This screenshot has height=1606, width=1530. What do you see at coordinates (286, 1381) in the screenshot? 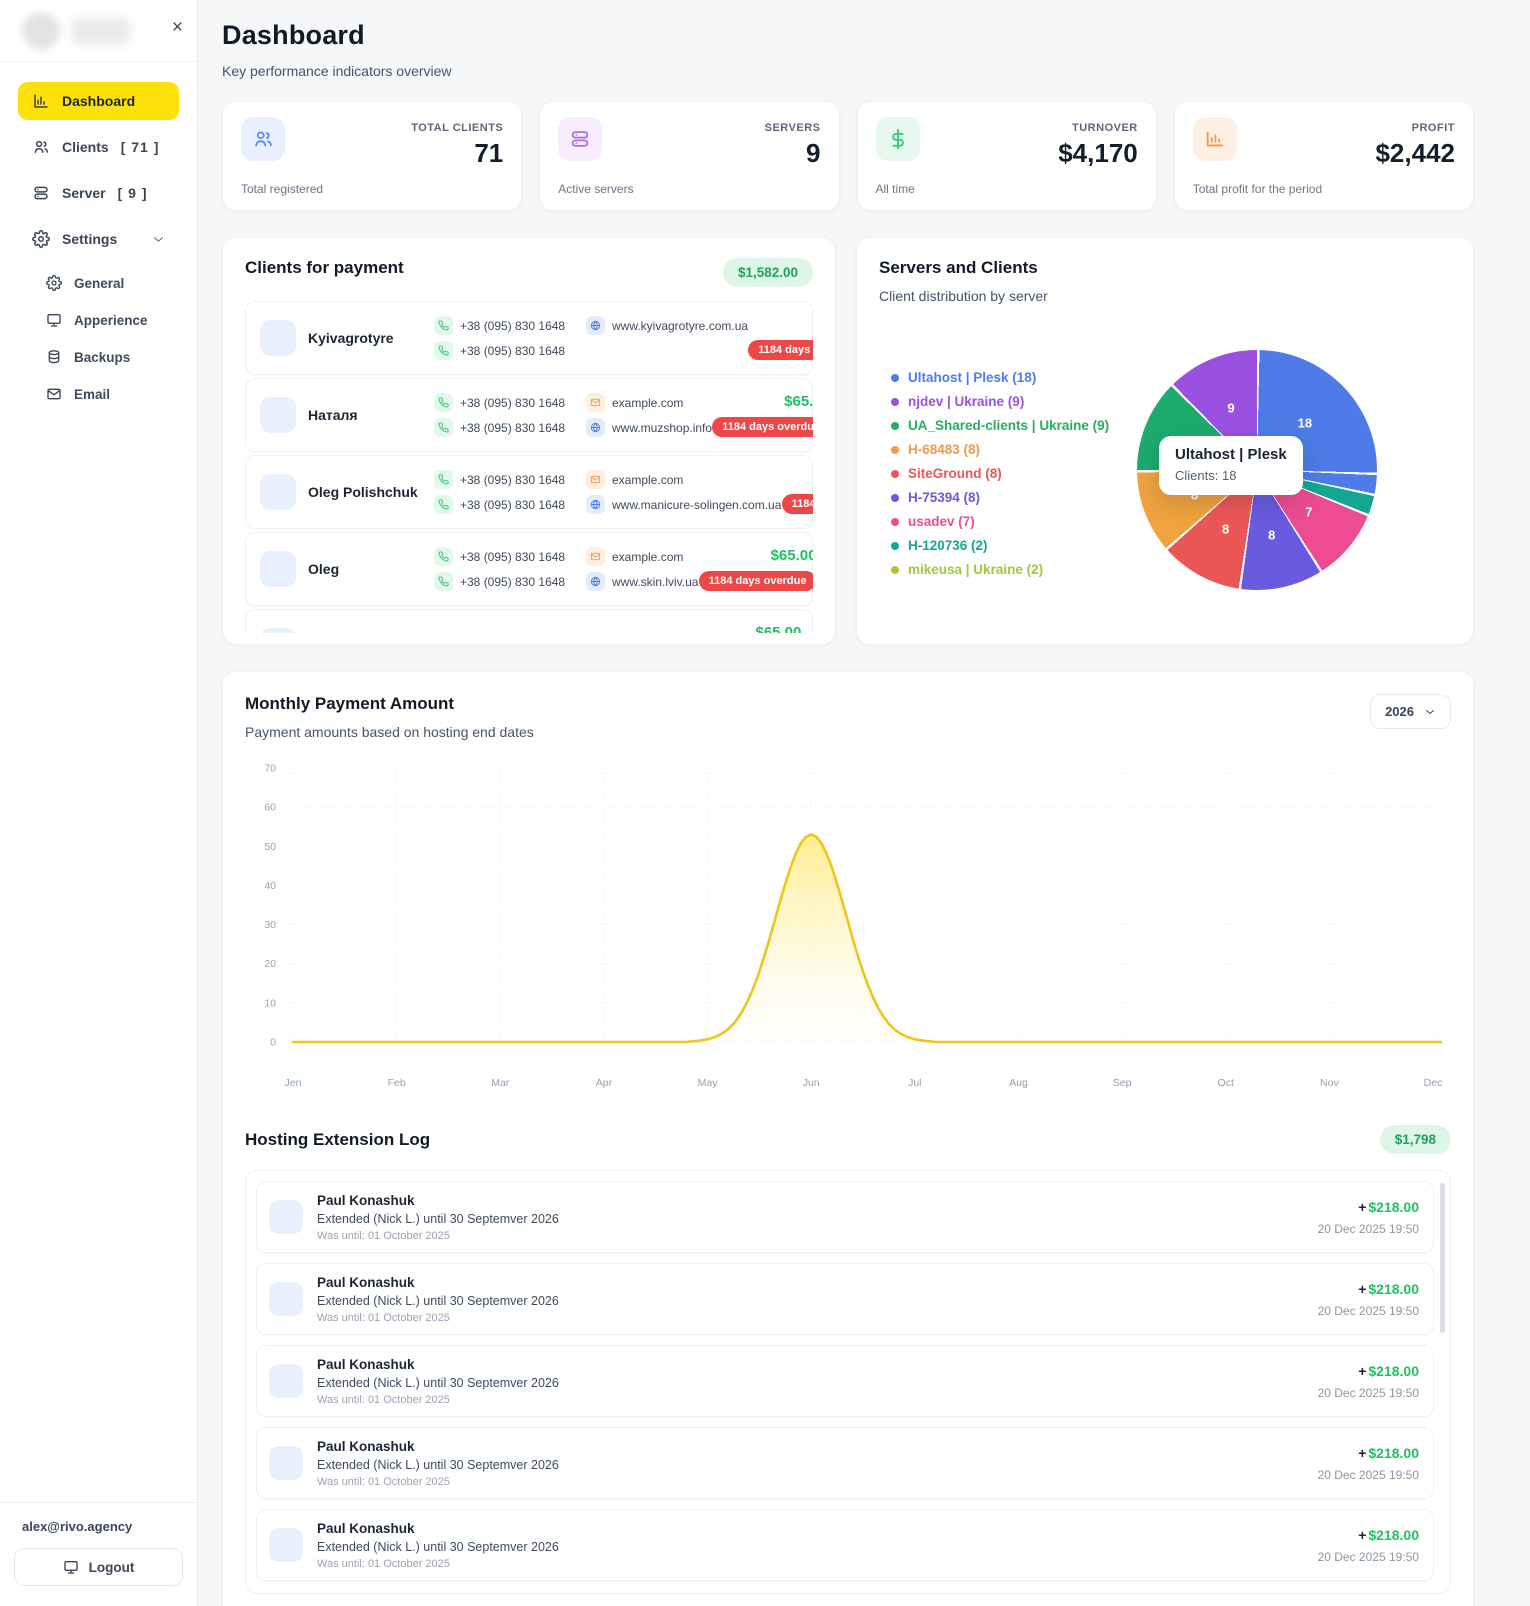
I see `log-avatar` at bounding box center [286, 1381].